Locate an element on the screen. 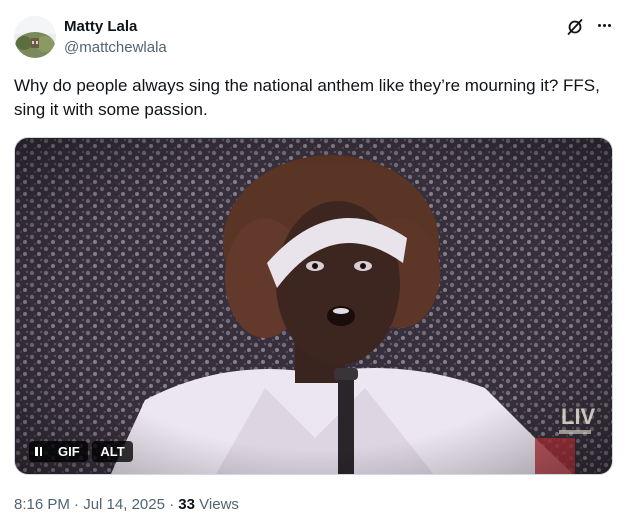 Image resolution: width=634 pixels, height=526 pixels. author-name: Matty Lala is located at coordinates (100, 26).